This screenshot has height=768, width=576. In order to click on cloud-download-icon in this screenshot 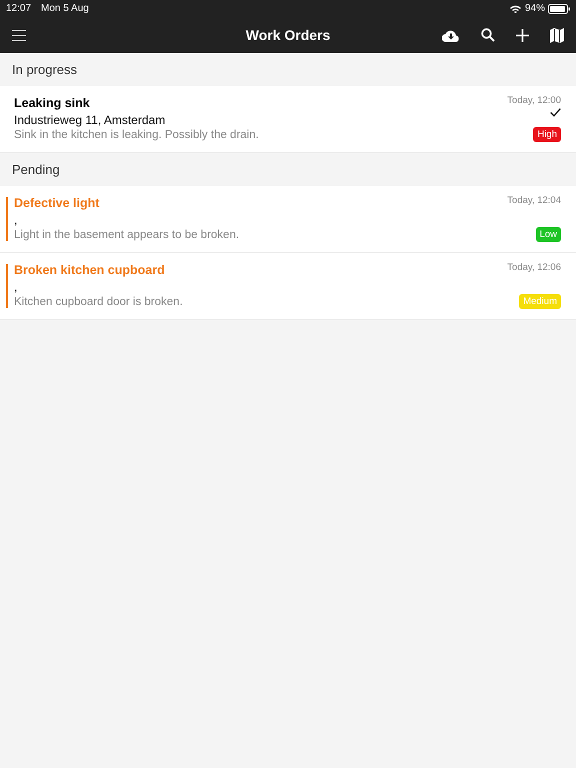, I will do `click(451, 35)`.